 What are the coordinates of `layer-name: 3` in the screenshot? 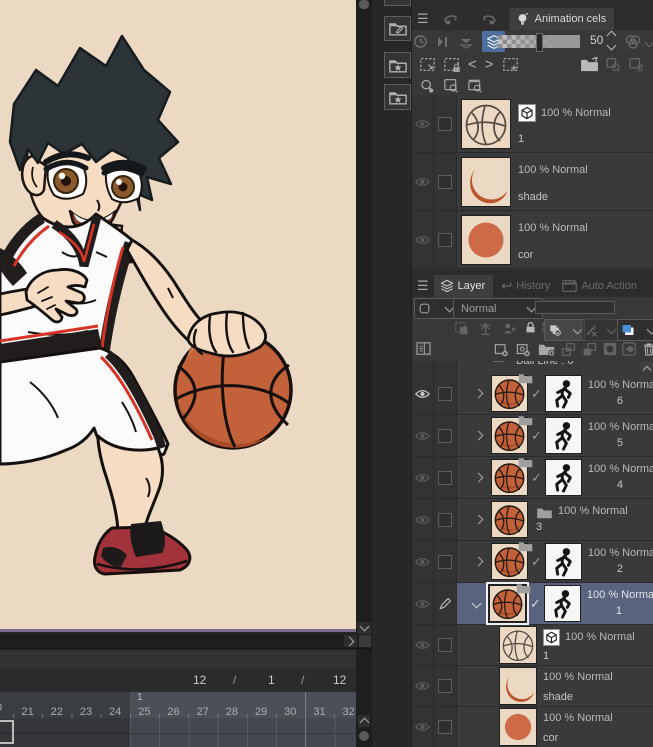 It's located at (539, 527).